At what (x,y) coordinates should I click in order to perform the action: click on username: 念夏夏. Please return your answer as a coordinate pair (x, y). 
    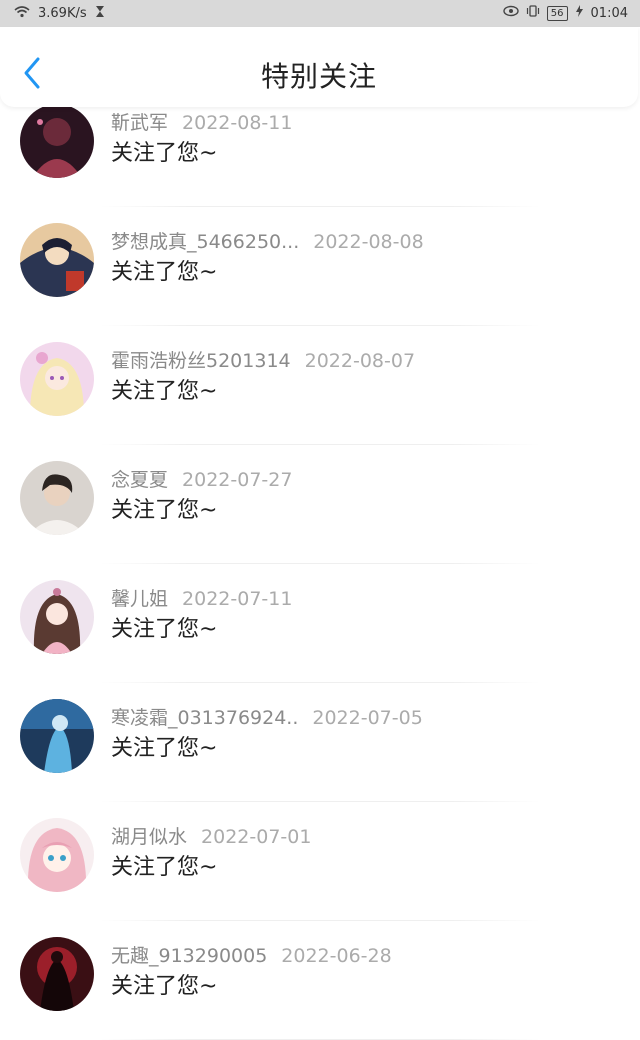
    Looking at the image, I should click on (139, 480).